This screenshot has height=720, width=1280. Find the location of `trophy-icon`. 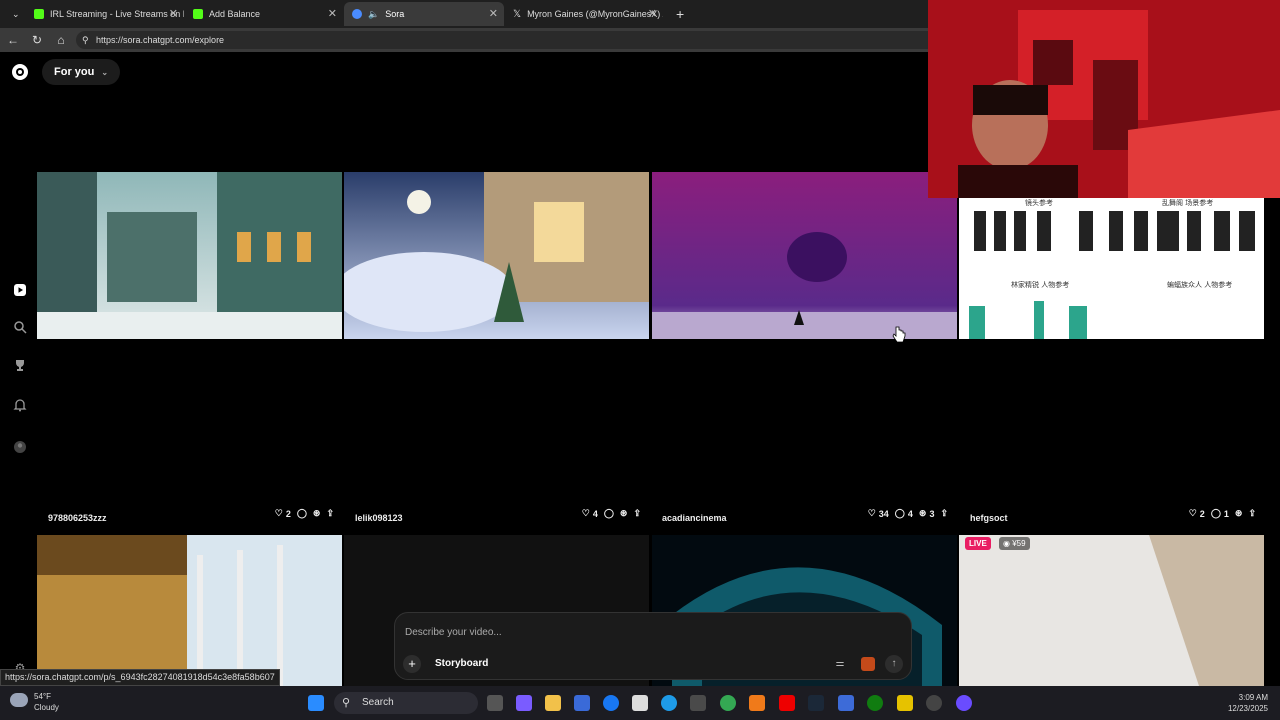

trophy-icon is located at coordinates (20, 366).